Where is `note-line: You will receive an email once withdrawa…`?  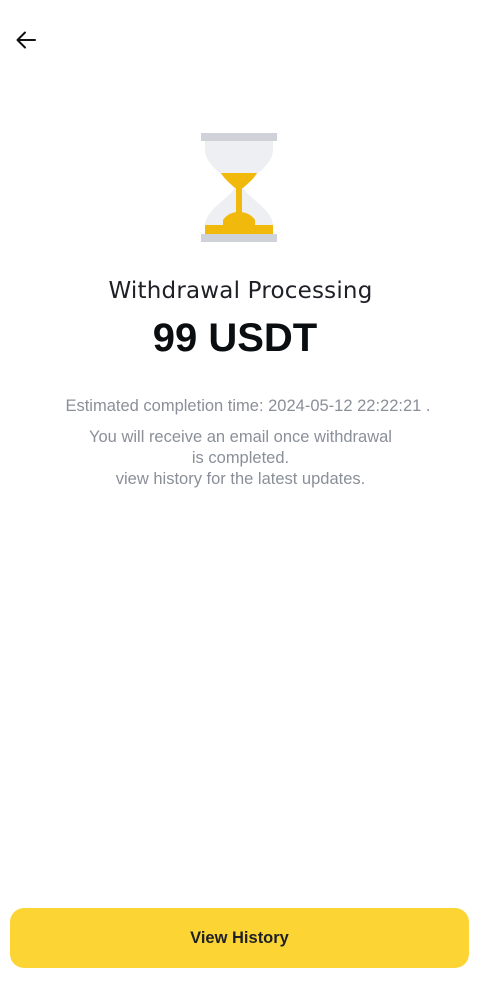 note-line: You will receive an email once withdrawa… is located at coordinates (240, 437).